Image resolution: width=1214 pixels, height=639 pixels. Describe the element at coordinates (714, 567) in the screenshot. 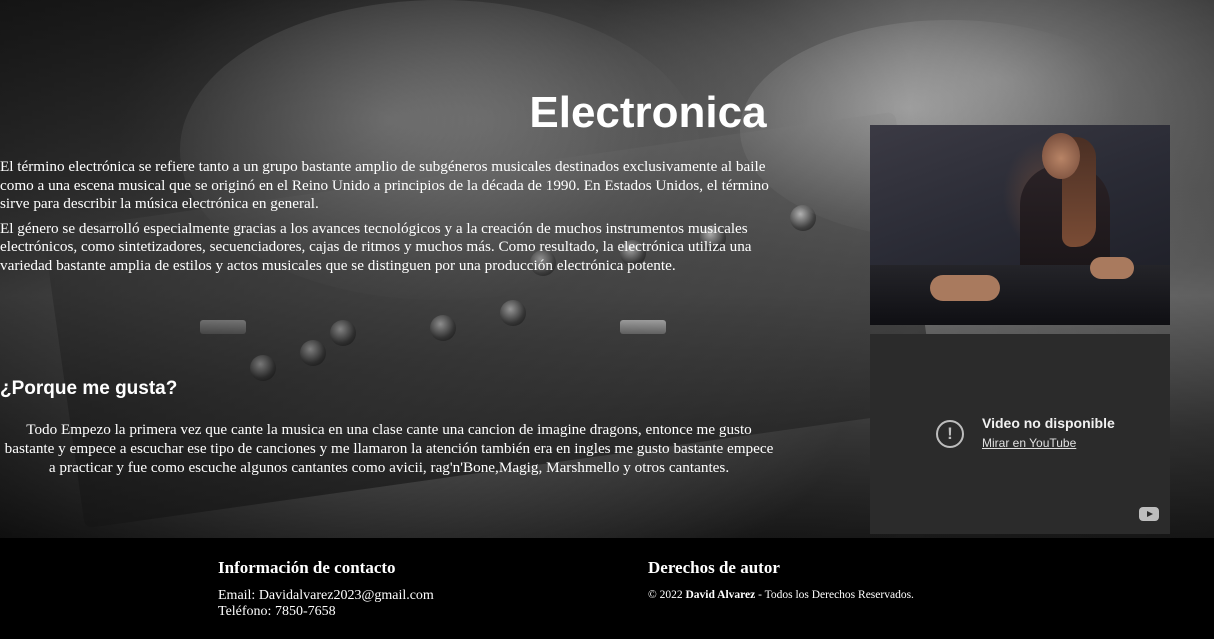

I see `copyright-heading: Derechos de autor` at that location.